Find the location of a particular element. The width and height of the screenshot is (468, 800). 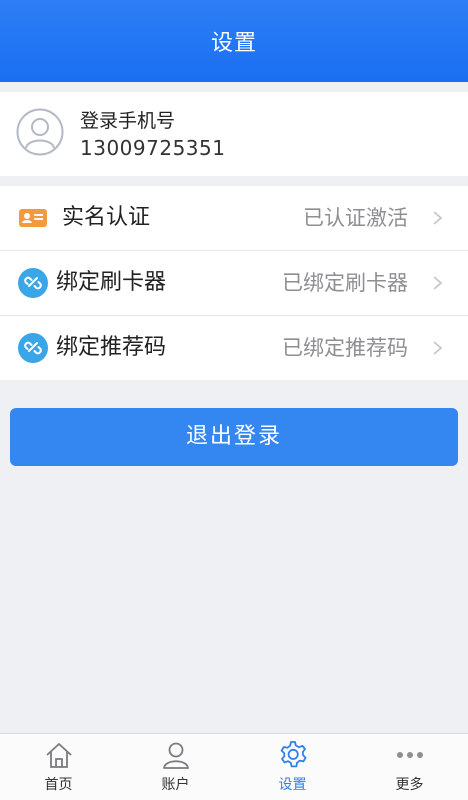

logout-button: 退出登录 is located at coordinates (234, 437).